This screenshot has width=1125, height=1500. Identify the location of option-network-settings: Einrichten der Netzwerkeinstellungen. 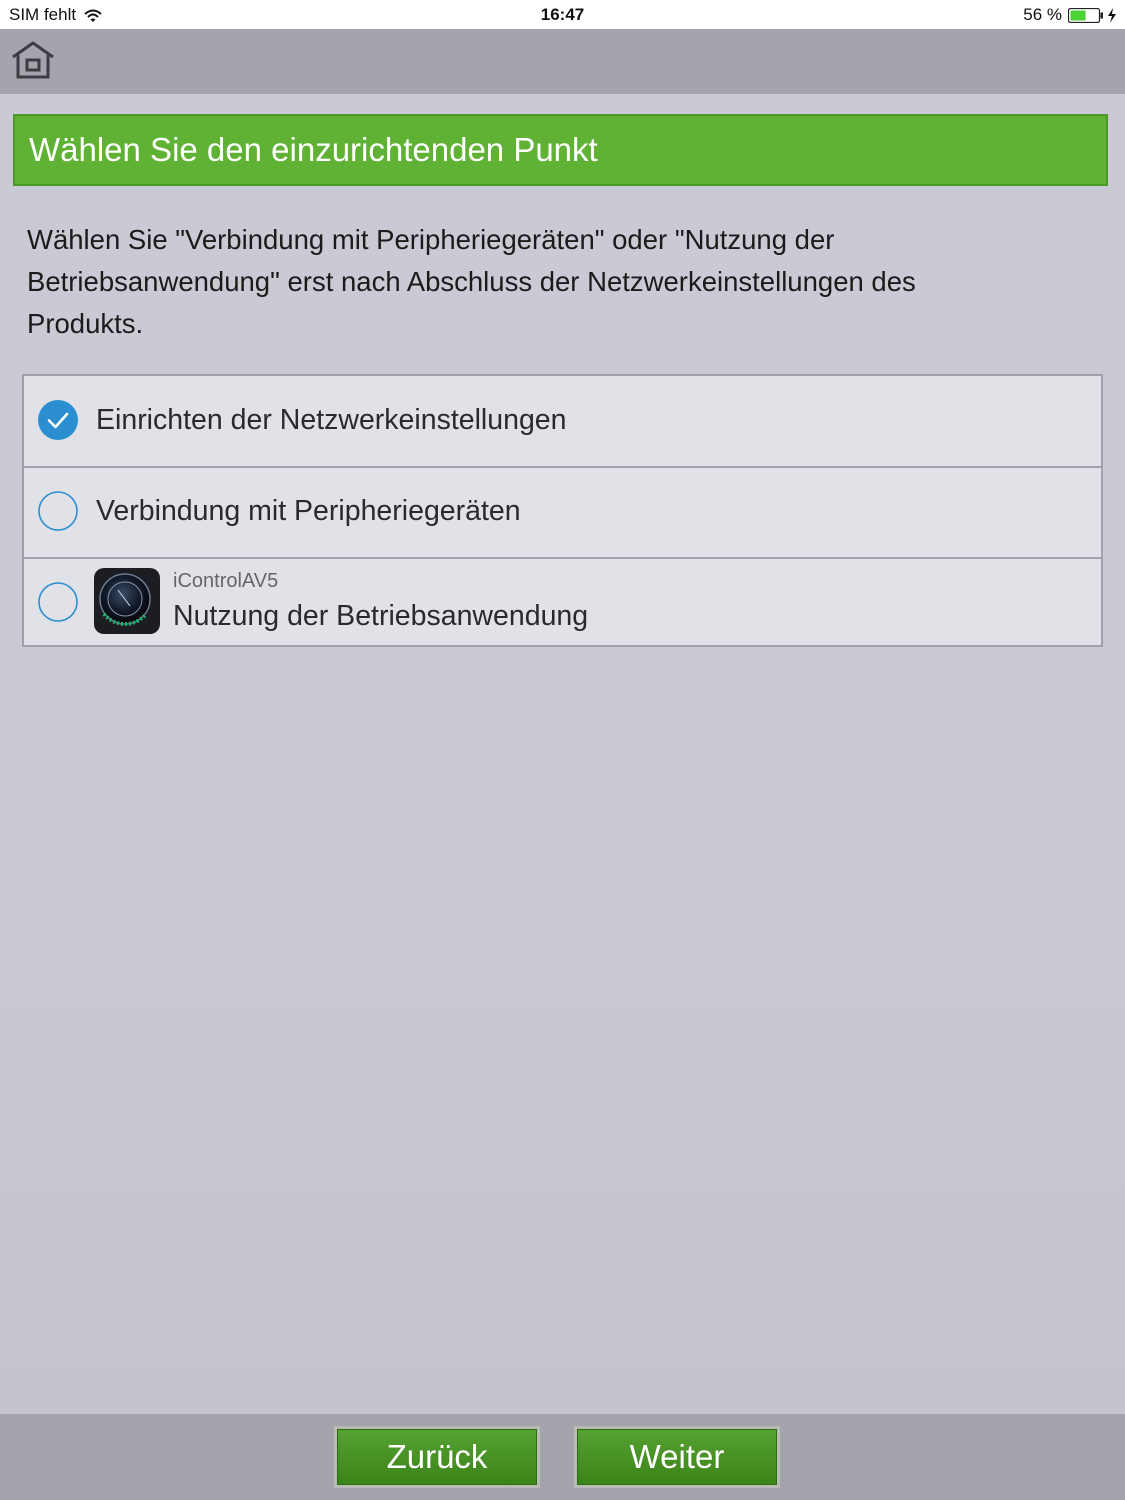
(562, 422).